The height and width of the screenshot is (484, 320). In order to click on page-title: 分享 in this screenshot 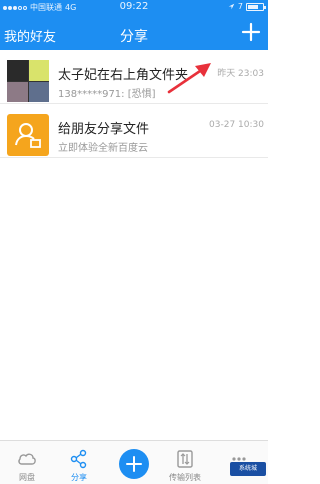, I will do `click(134, 37)`.